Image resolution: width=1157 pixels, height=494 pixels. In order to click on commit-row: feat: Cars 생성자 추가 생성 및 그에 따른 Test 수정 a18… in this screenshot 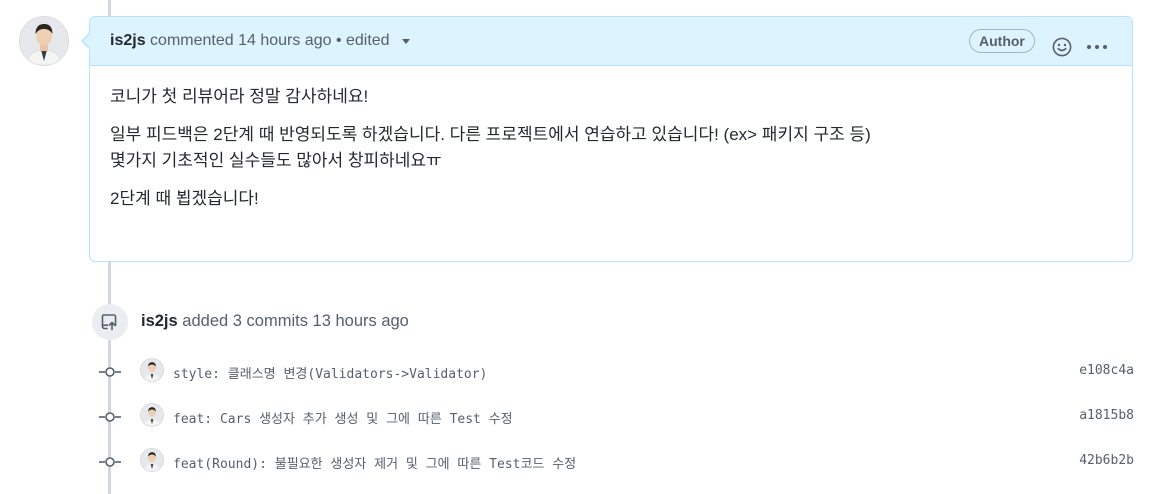, I will do `click(618, 417)`.